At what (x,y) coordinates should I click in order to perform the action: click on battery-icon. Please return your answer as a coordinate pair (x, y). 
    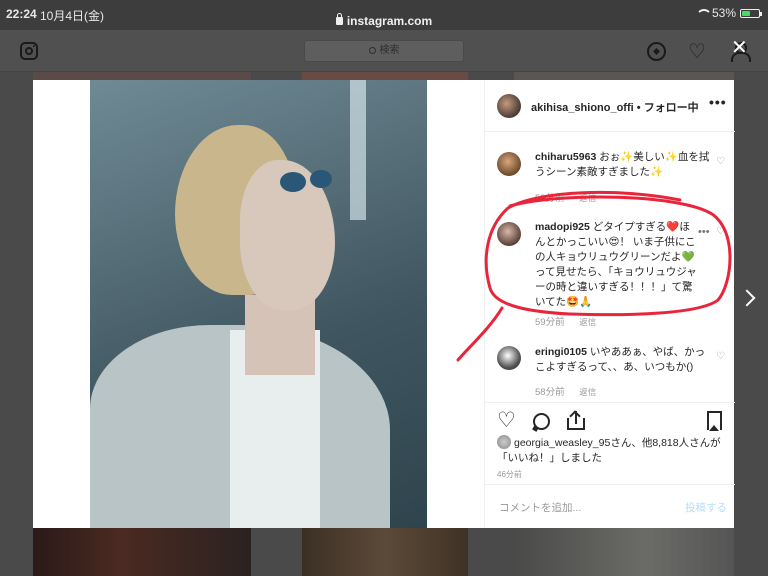
    Looking at the image, I should click on (751, 13).